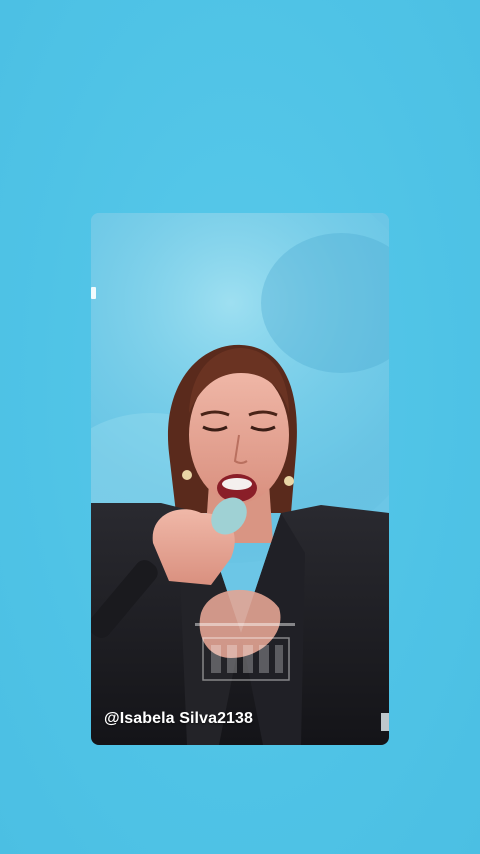 This screenshot has width=480, height=854. I want to click on overlay-marker, so click(93, 293).